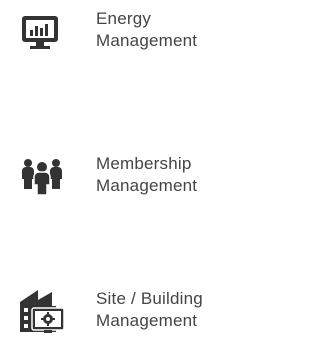  I want to click on menu-item-label: Site / Building Management, so click(149, 310).